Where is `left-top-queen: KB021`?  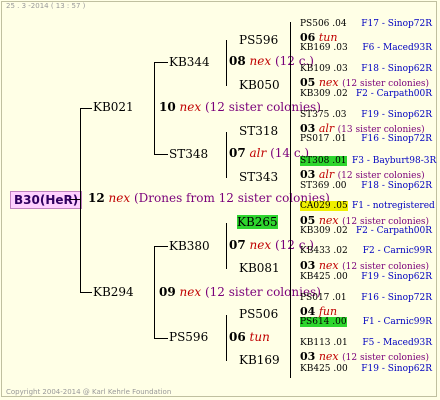 left-top-queen: KB021 is located at coordinates (113, 107).